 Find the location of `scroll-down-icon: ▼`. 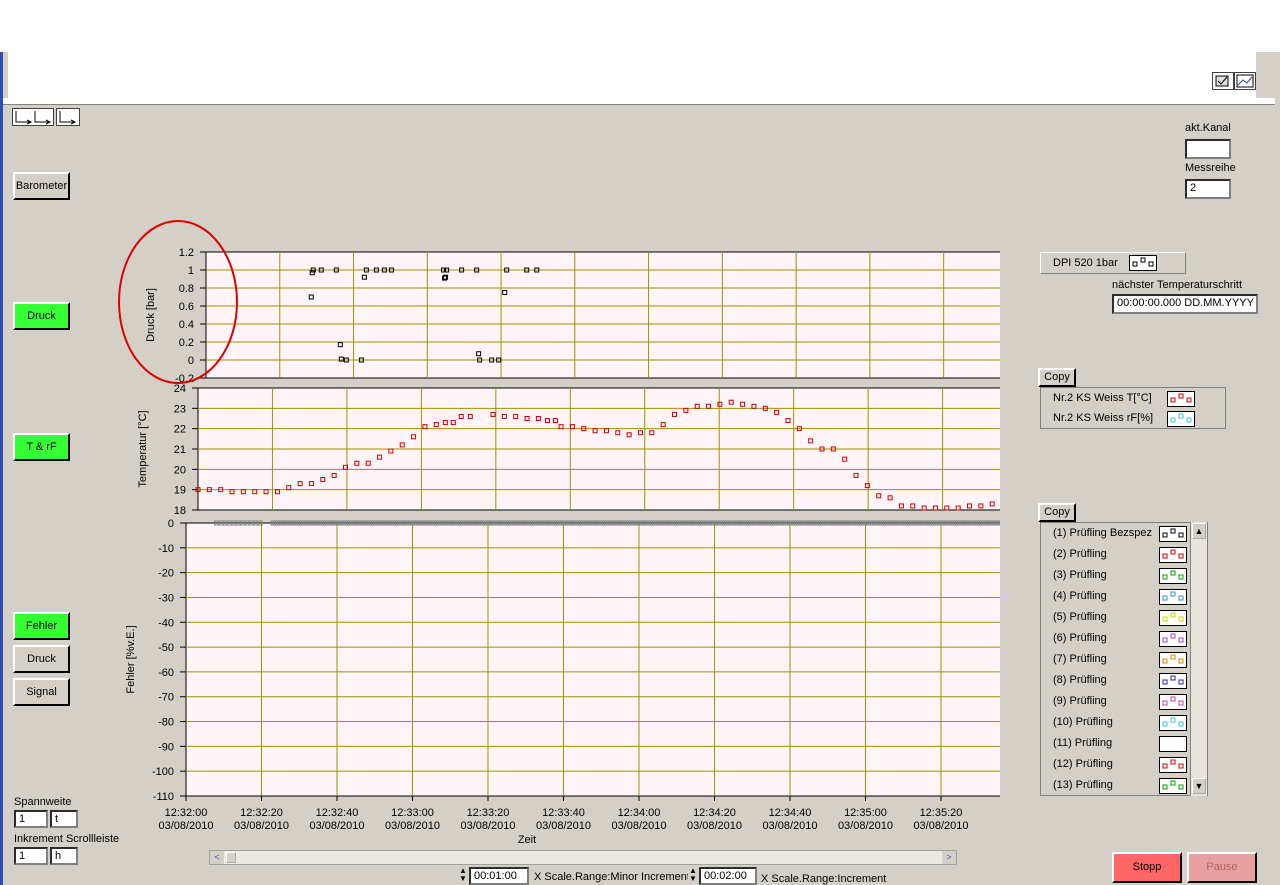

scroll-down-icon: ▼ is located at coordinates (1199, 786).